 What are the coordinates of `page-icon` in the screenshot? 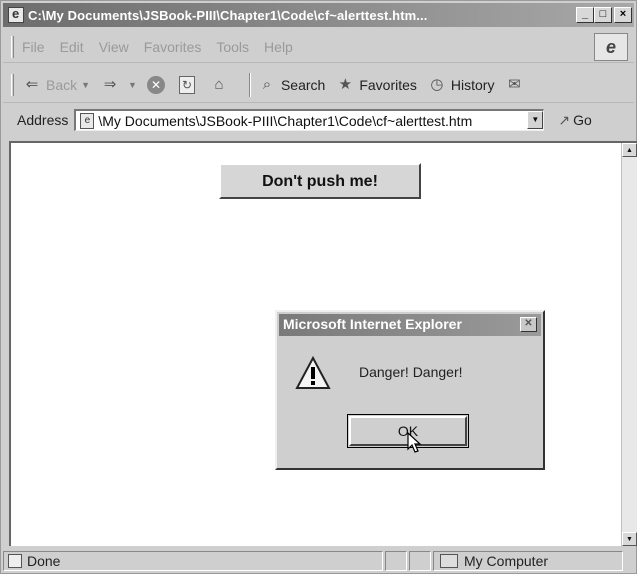 It's located at (15, 561).